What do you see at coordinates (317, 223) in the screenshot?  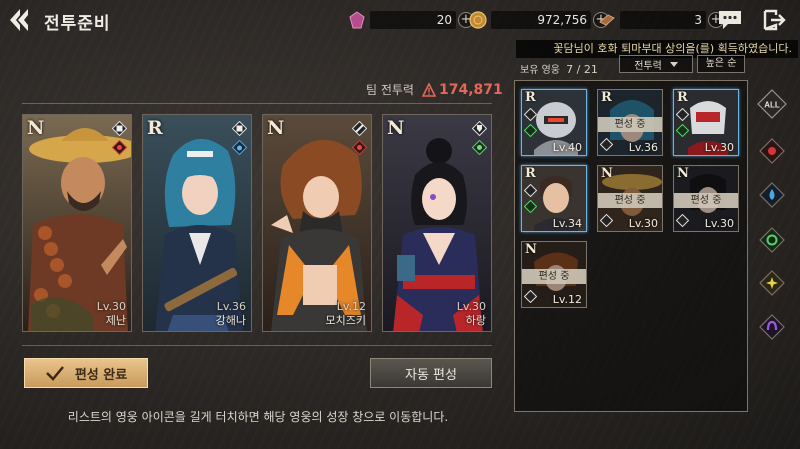 I see `hero-card: N Lv.12 모치즈키` at bounding box center [317, 223].